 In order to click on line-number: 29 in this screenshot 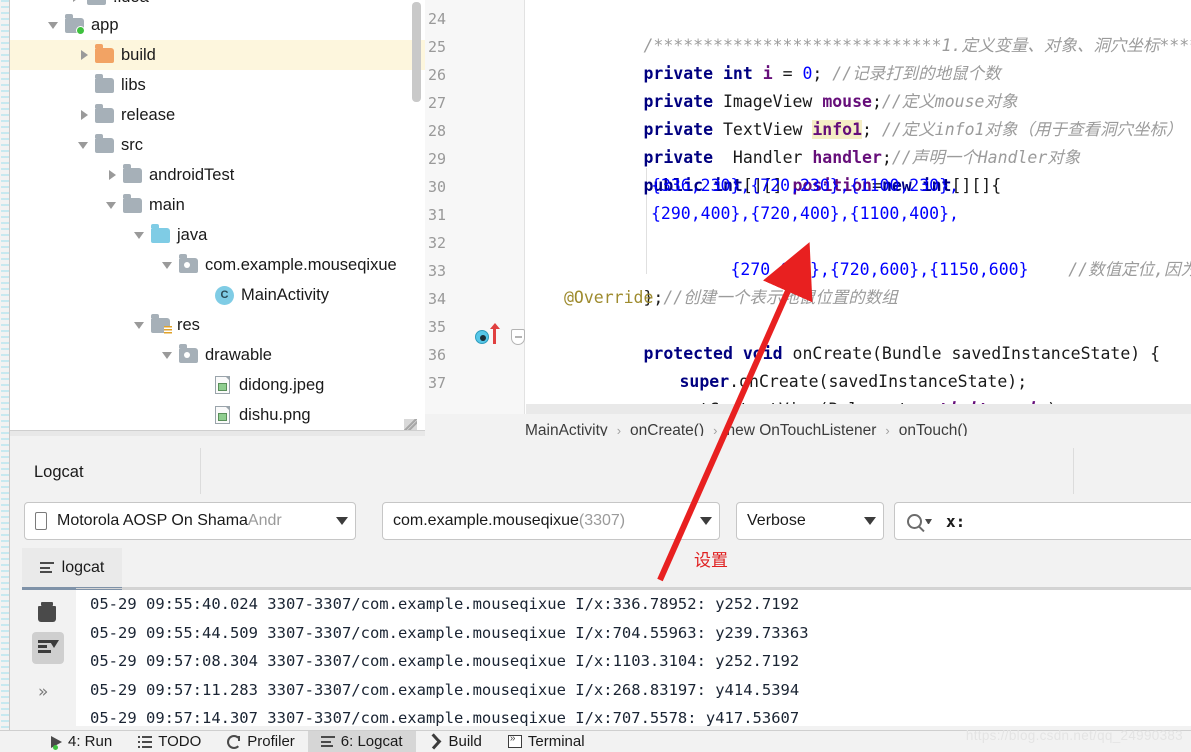, I will do `click(436, 159)`.